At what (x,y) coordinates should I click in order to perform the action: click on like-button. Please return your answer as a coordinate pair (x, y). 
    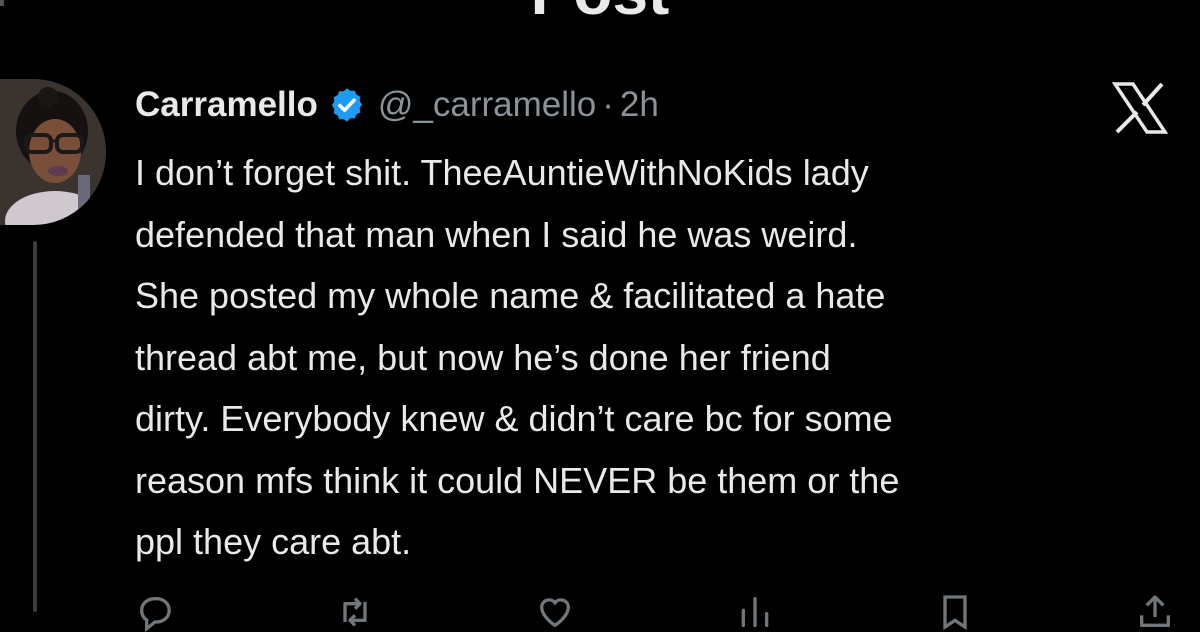
    Looking at the image, I should click on (555, 612).